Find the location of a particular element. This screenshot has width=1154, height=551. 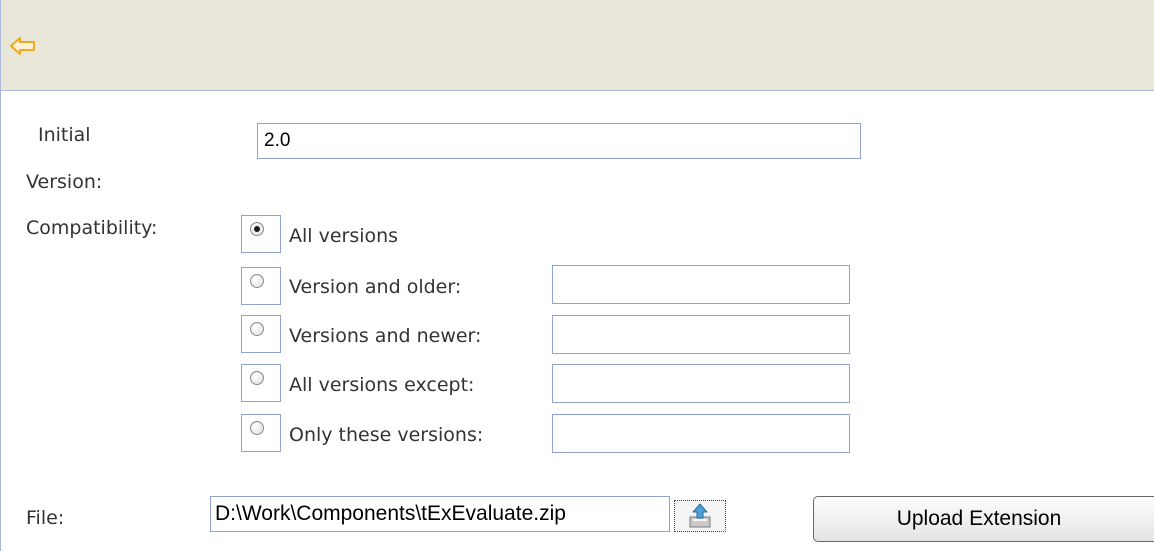

versions-and-newer-input is located at coordinates (701, 334).